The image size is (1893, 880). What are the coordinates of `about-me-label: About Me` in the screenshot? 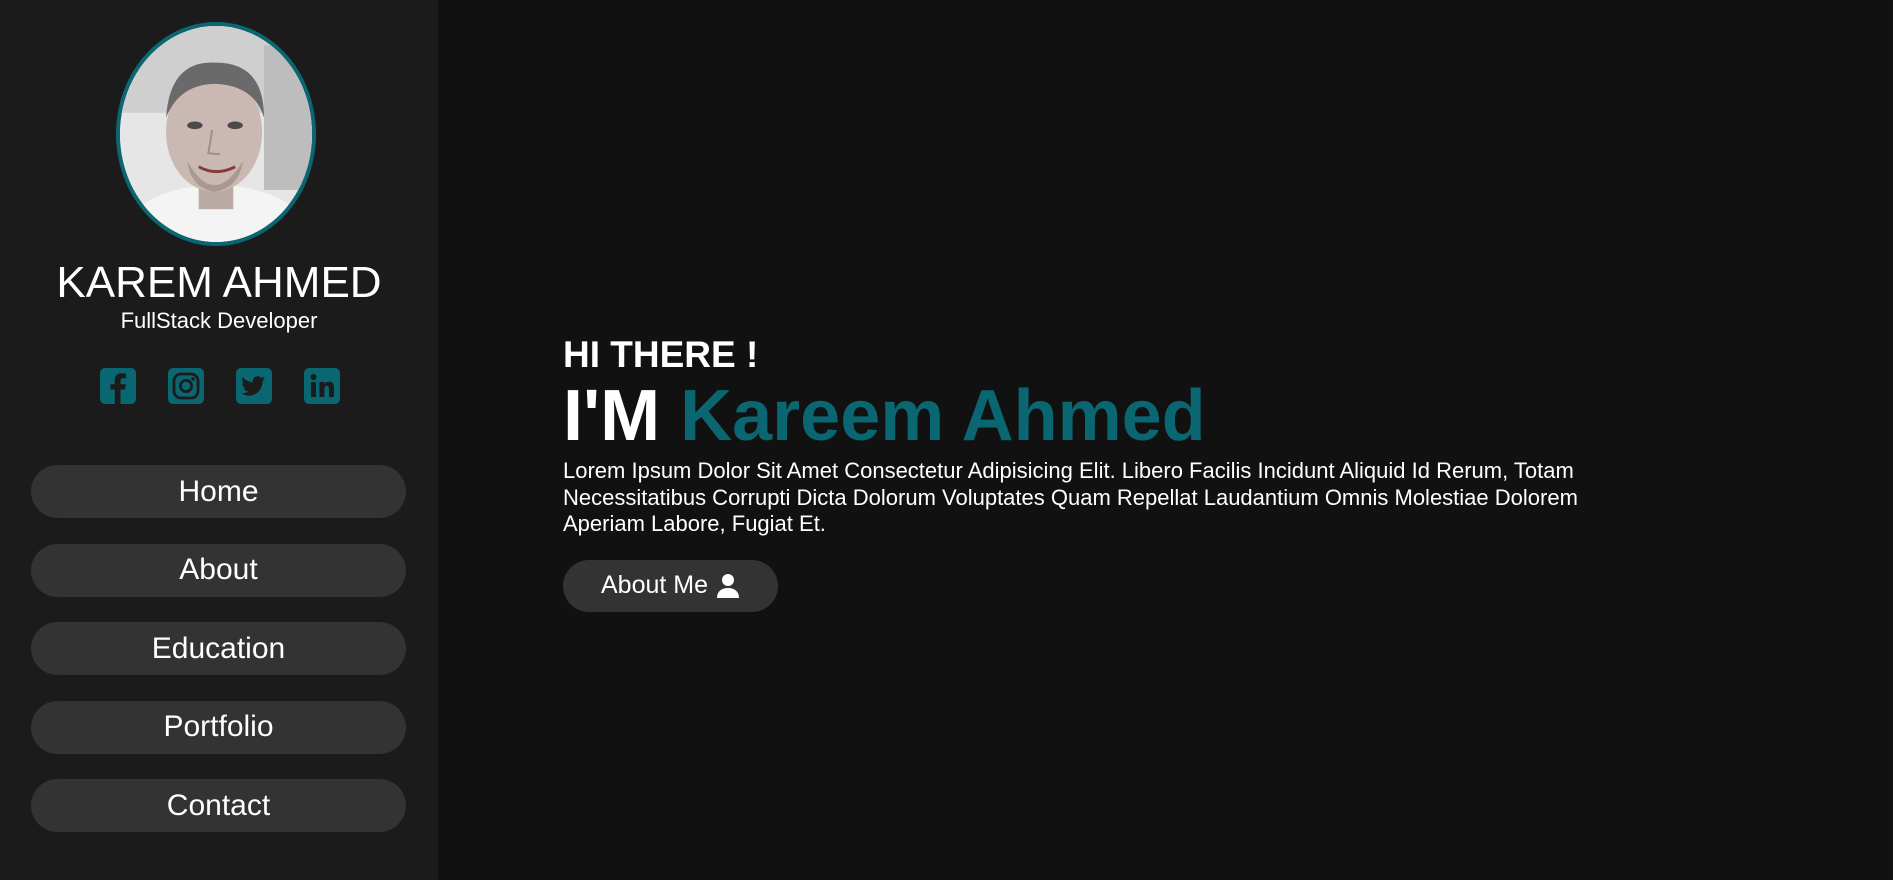 It's located at (655, 585).